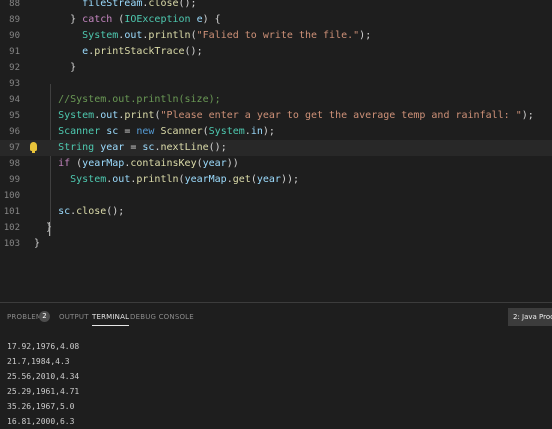 This screenshot has width=552, height=429. What do you see at coordinates (127, 131) in the screenshot?
I see `code-token: =` at bounding box center [127, 131].